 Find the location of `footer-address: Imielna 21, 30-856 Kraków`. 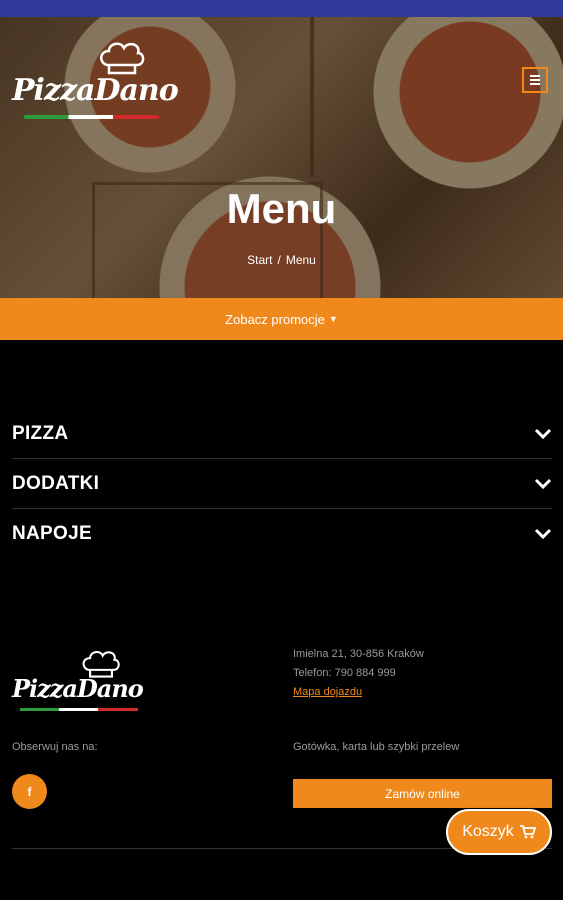

footer-address: Imielna 21, 30-856 Kraków is located at coordinates (358, 654).